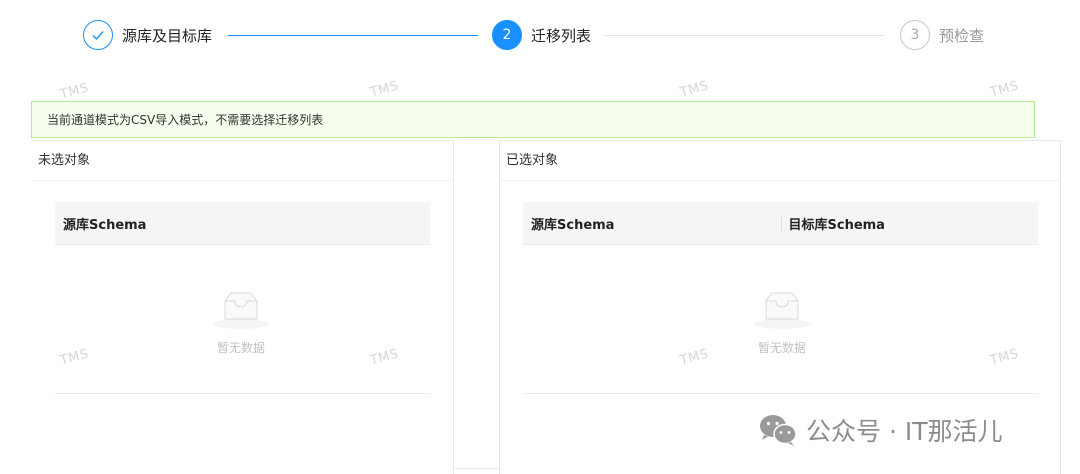 The height and width of the screenshot is (474, 1080). I want to click on column-header-target-schema: 目标库Schema, so click(909, 223).